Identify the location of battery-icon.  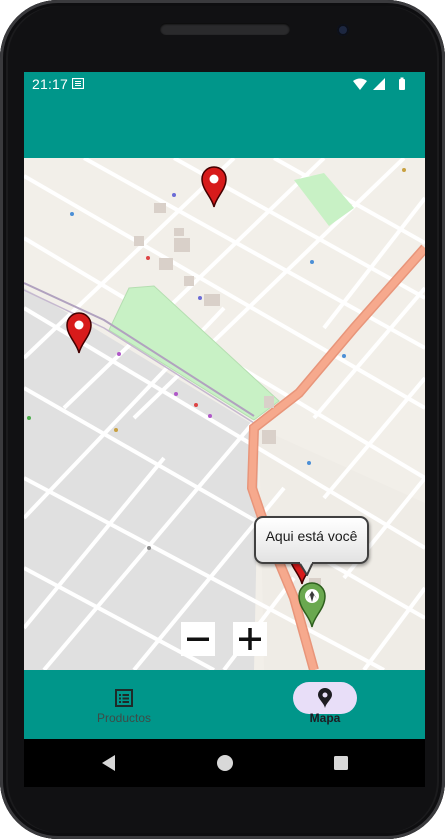
(402, 83).